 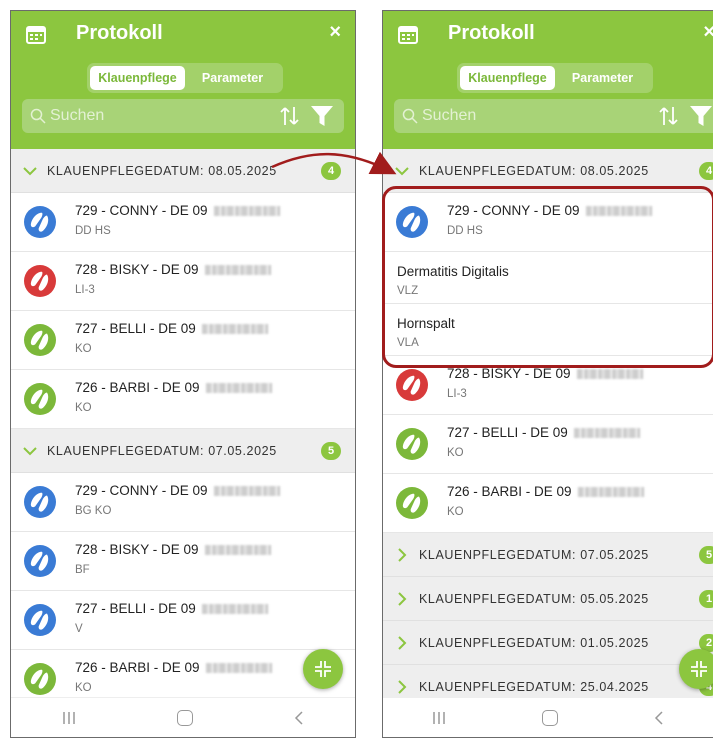 I want to click on diagnosis-detail: Hornspalt VLA, so click(x=548, y=330).